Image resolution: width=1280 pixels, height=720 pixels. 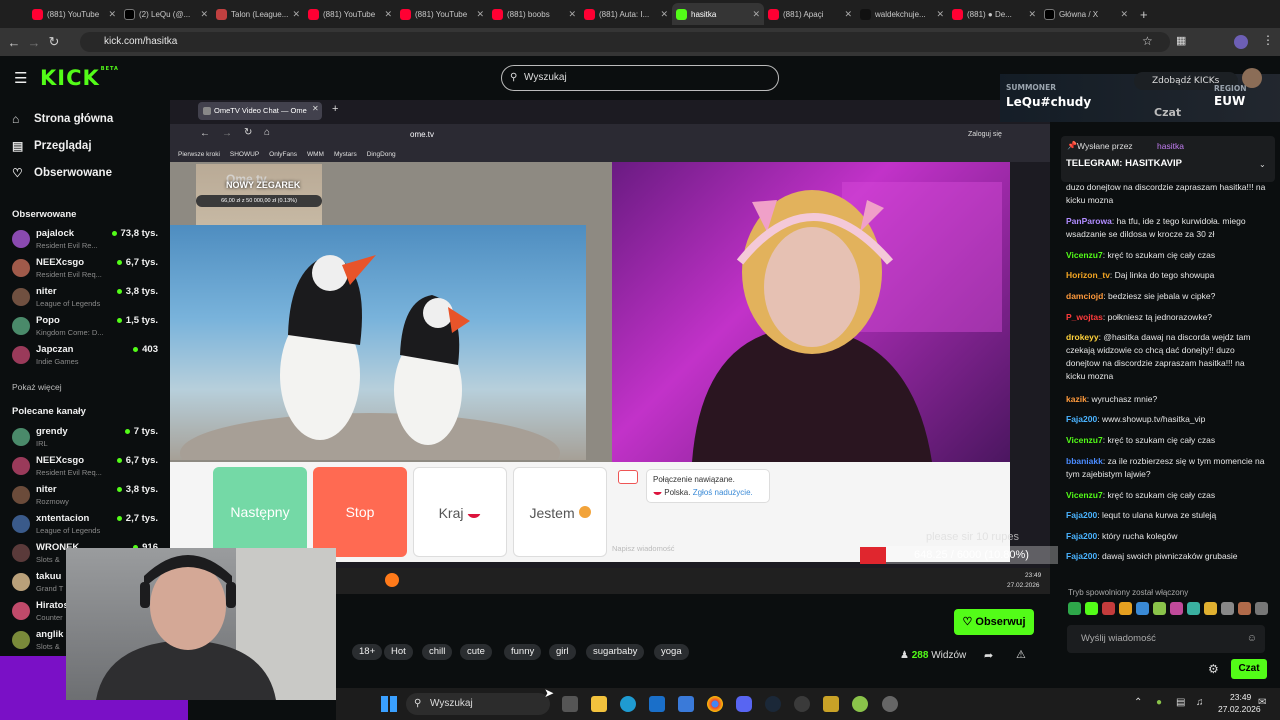 What do you see at coordinates (54, 42) in the screenshot?
I see `reload-icon: ↻` at bounding box center [54, 42].